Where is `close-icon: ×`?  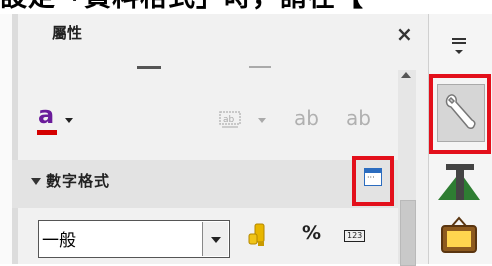
close-icon: × is located at coordinates (404, 34).